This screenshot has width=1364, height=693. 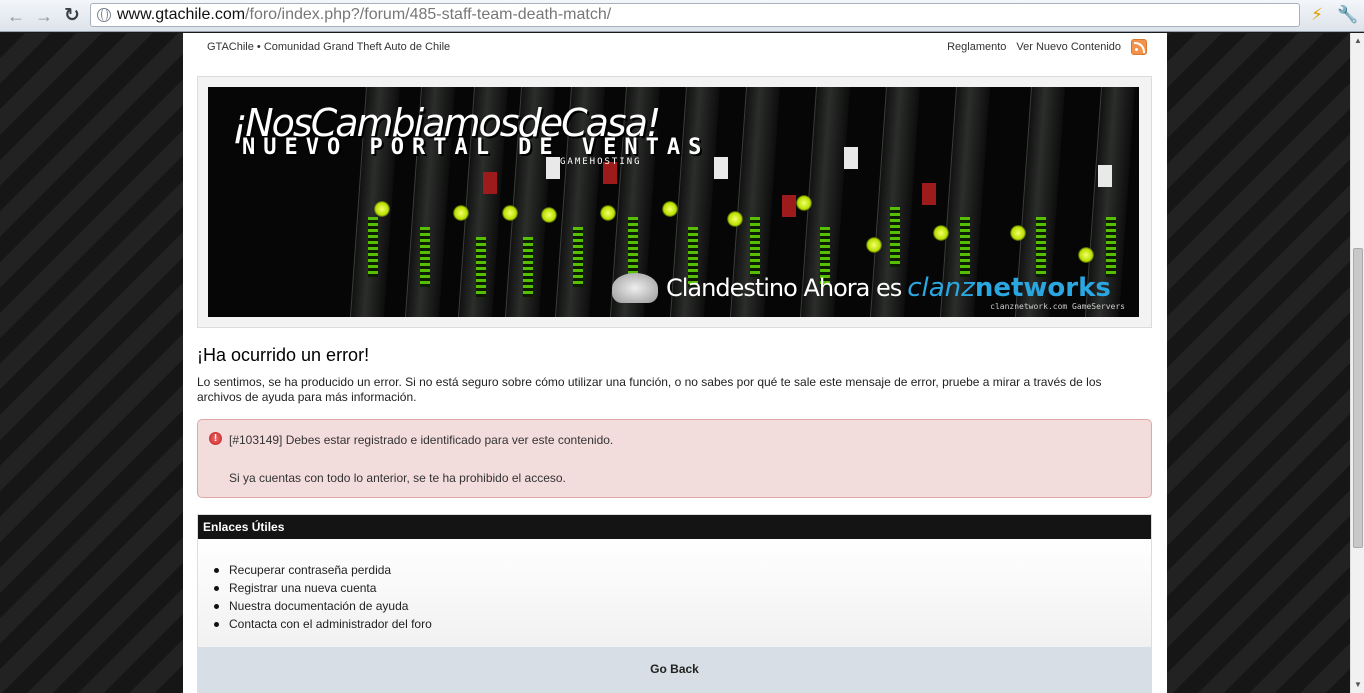 What do you see at coordinates (283, 355) in the screenshot?
I see `error-title: ¡Ha ocurrido un error!` at bounding box center [283, 355].